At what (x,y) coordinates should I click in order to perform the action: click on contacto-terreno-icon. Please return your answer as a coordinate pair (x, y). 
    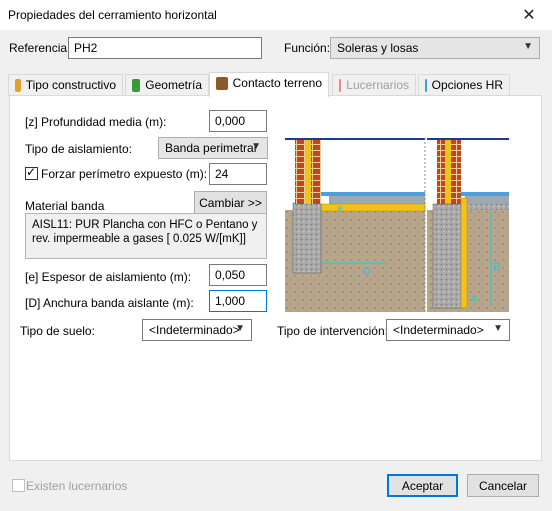
    Looking at the image, I should click on (222, 83).